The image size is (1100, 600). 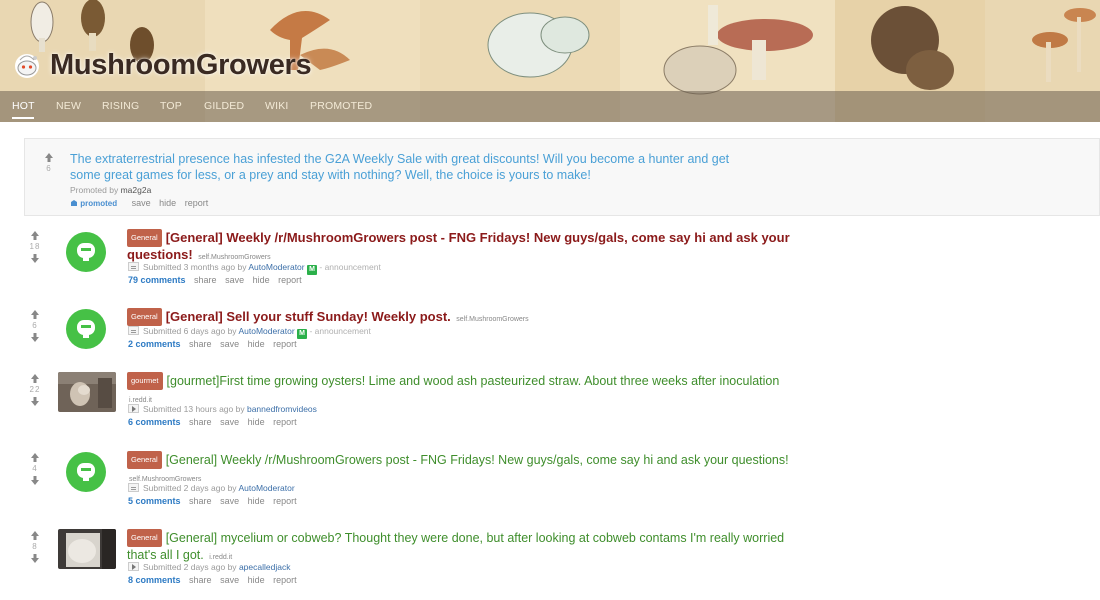 What do you see at coordinates (49, 164) in the screenshot?
I see `vote-box: 6` at bounding box center [49, 164].